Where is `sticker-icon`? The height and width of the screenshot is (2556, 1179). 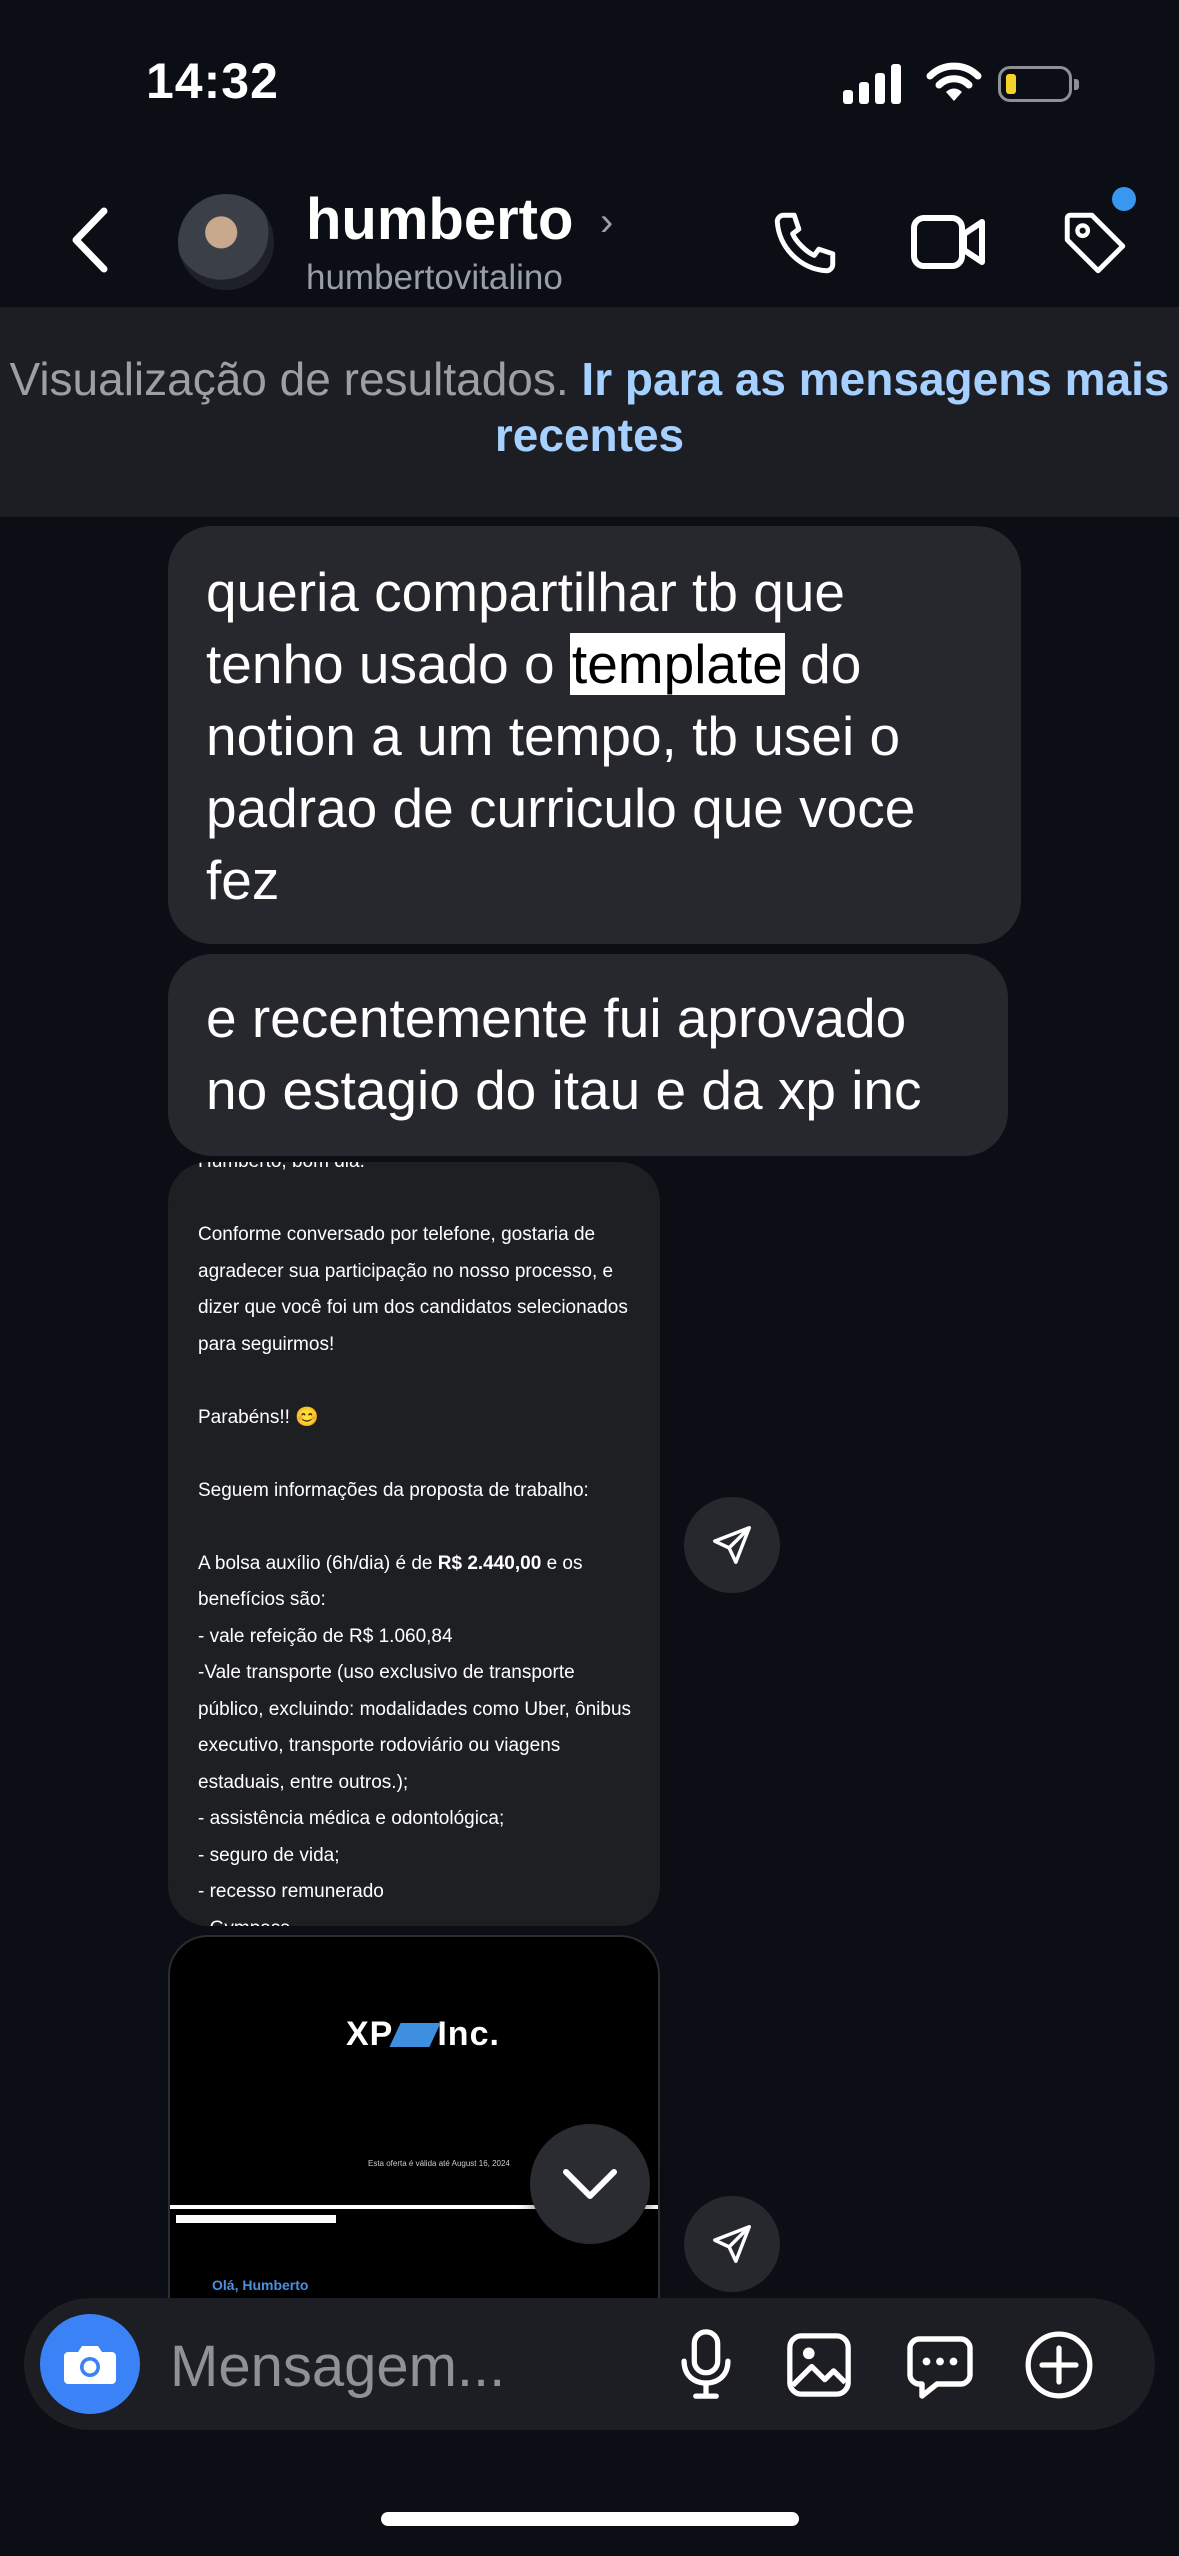 sticker-icon is located at coordinates (940, 2366).